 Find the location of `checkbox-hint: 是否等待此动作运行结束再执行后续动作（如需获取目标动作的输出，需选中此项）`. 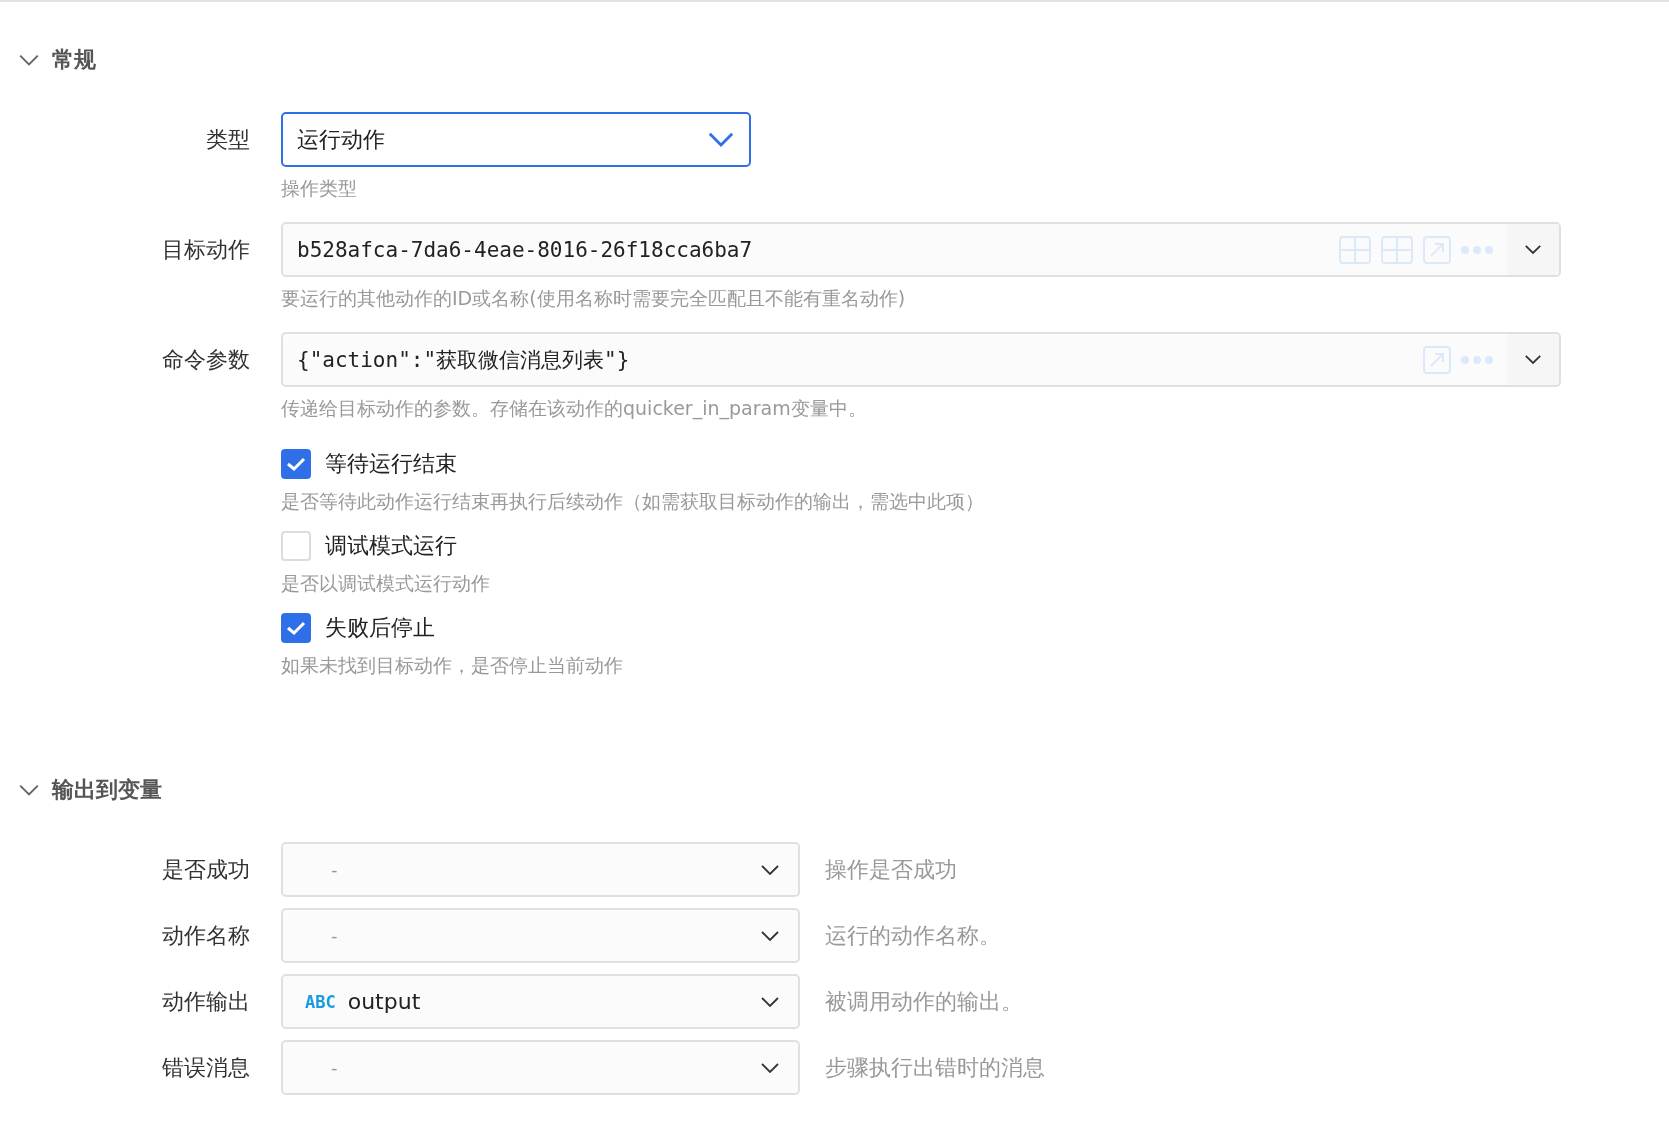

checkbox-hint: 是否等待此动作运行结束再执行后续动作（如需获取目标动作的输出，需选中此项） is located at coordinates (633, 501).